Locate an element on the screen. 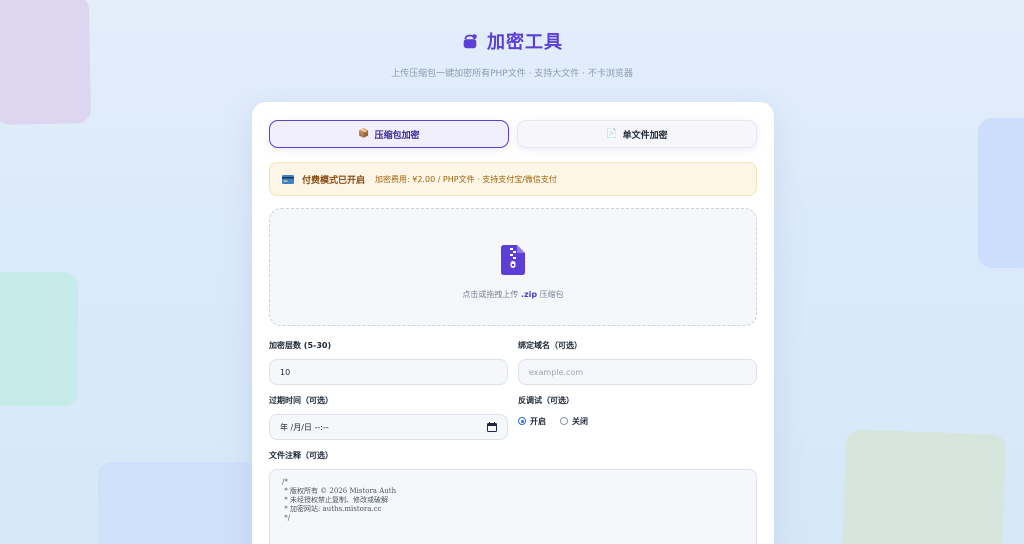 This screenshot has height=544, width=1024. notice-title: 付费模式已开启 is located at coordinates (334, 180).